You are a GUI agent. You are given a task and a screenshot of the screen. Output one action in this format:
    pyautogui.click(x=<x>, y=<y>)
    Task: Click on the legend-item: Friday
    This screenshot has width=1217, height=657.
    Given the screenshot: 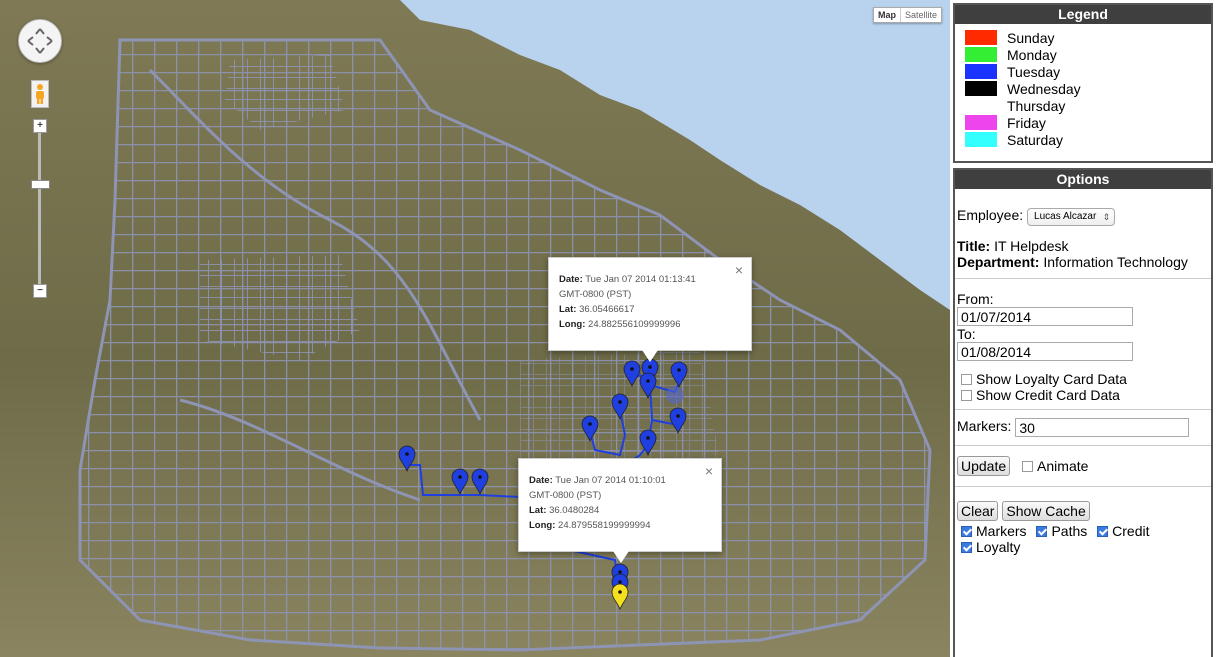 What is the action you would take?
    pyautogui.click(x=1083, y=122)
    